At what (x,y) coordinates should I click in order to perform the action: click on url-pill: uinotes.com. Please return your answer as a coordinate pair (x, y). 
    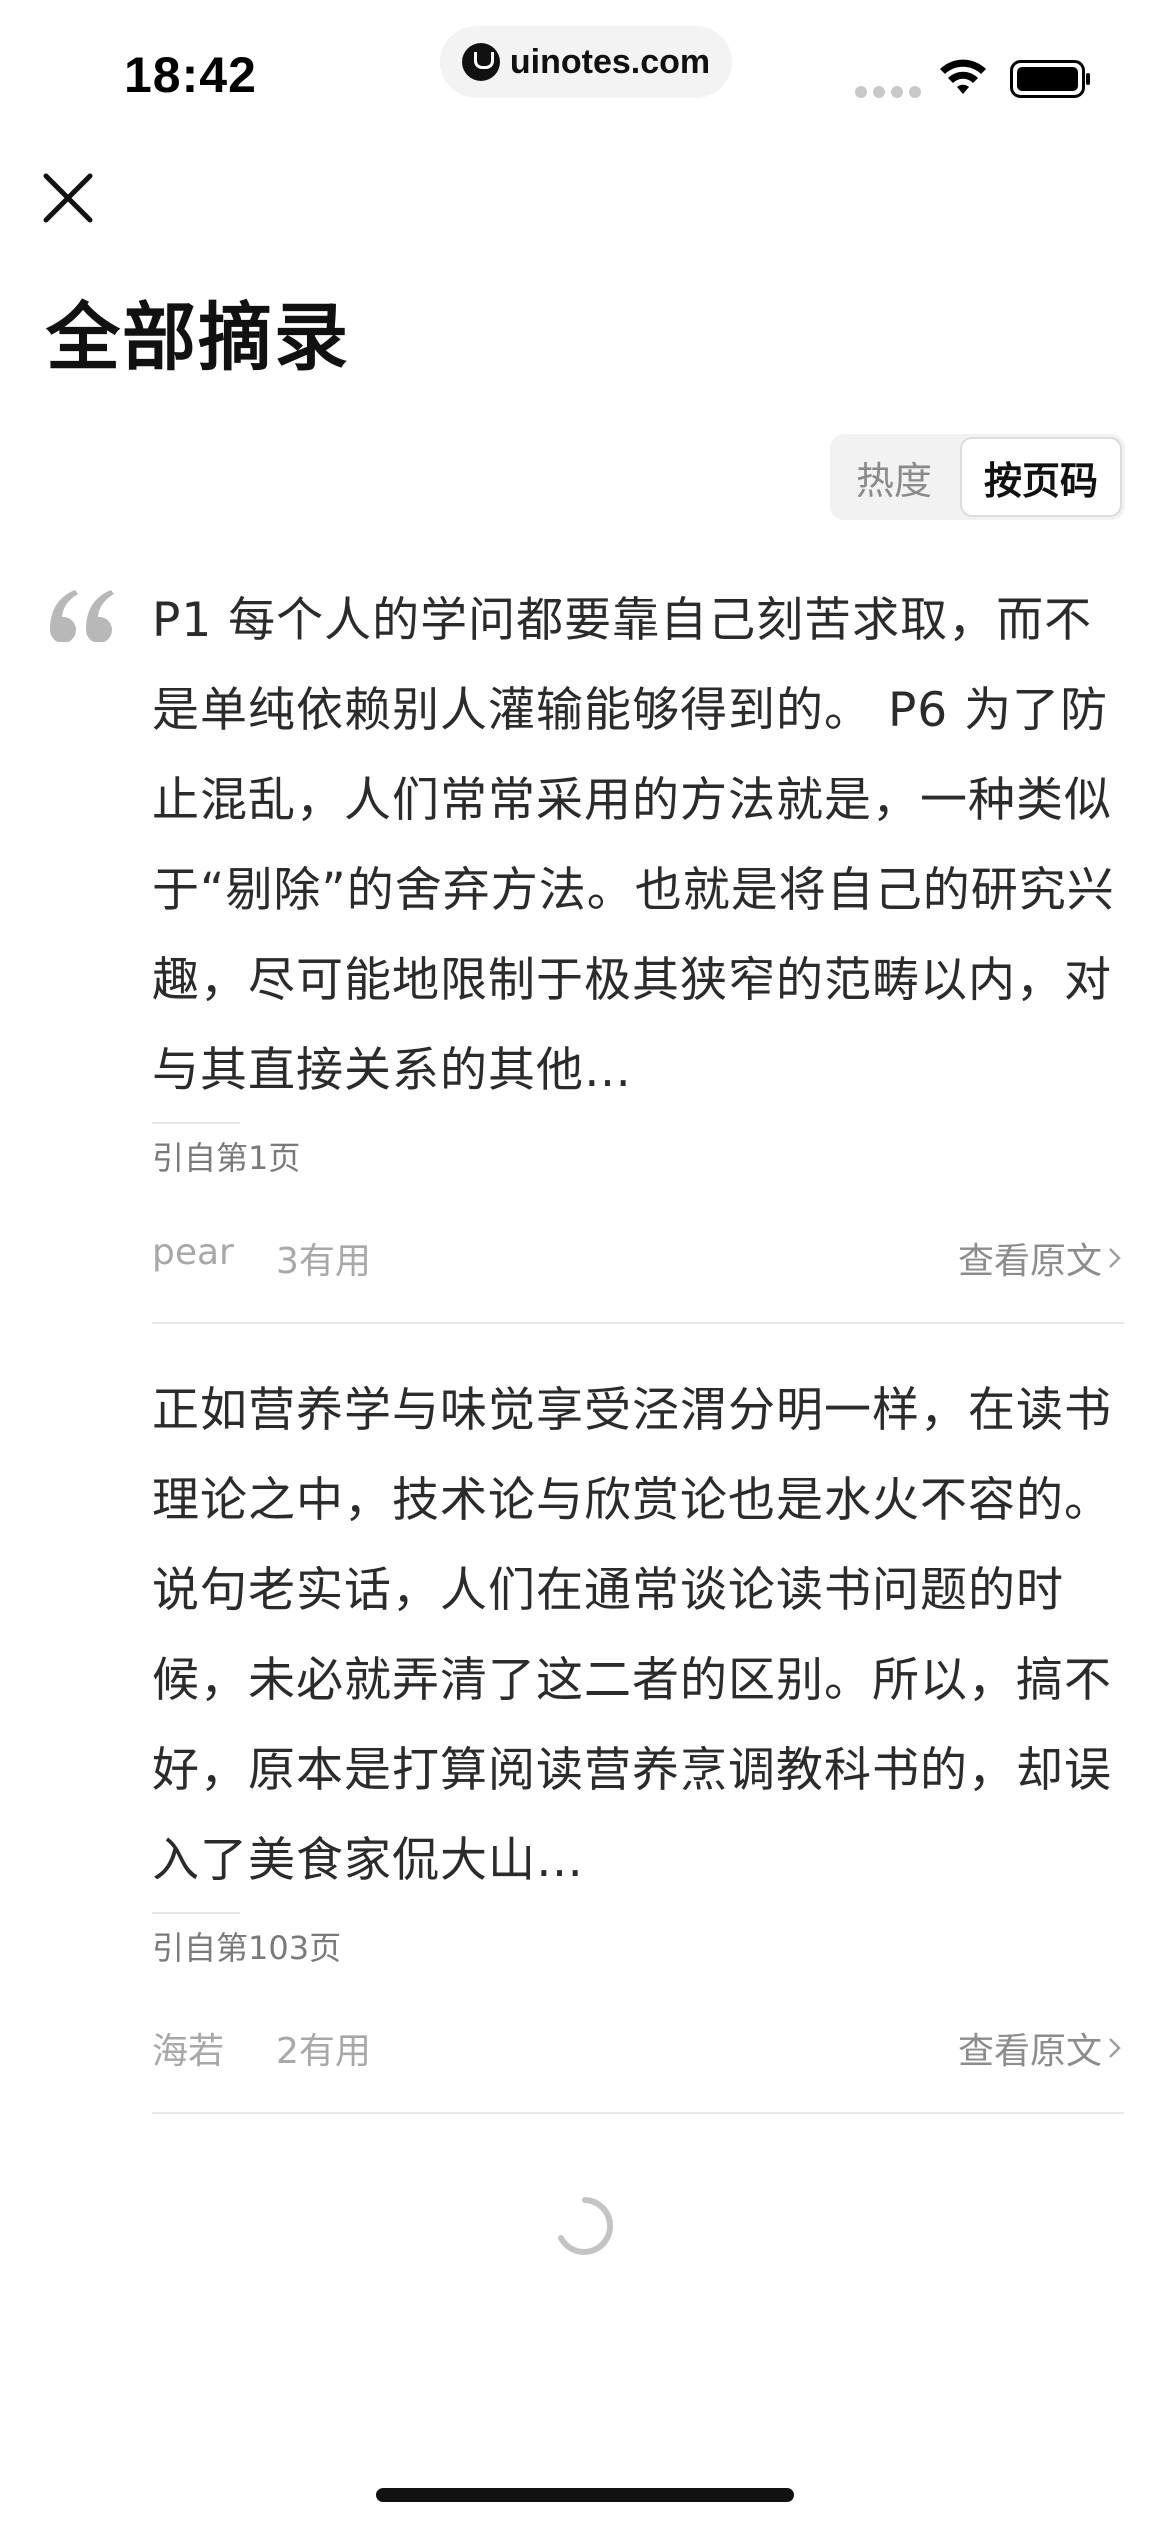
    Looking at the image, I should click on (586, 62).